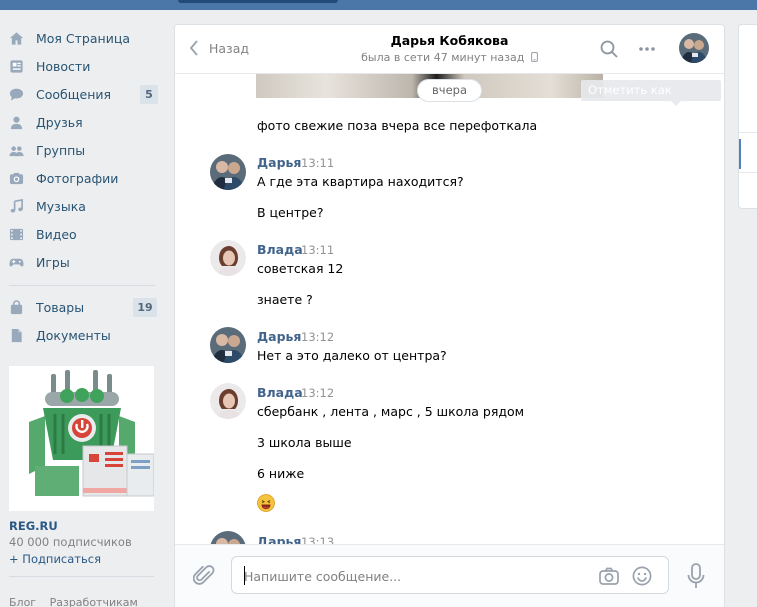 This screenshot has width=757, height=607. I want to click on footer-link-blog: Блог, so click(22, 601).